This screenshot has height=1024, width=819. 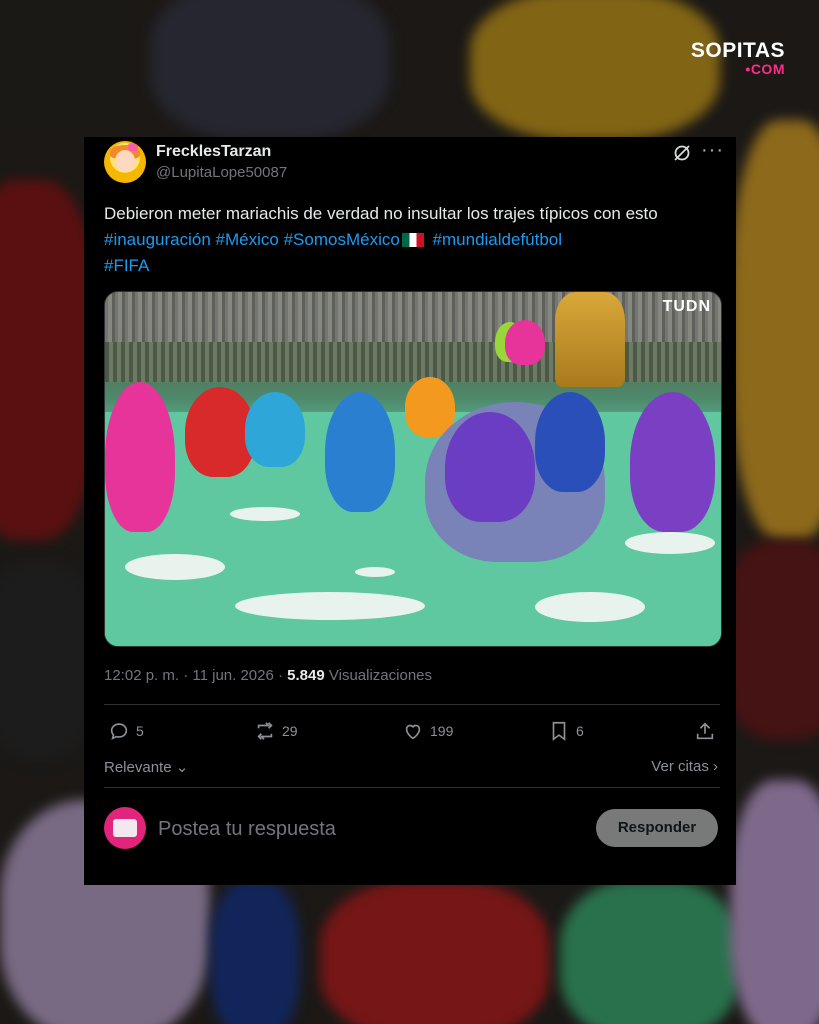 I want to click on bookmark-count: 6, so click(x=580, y=731).